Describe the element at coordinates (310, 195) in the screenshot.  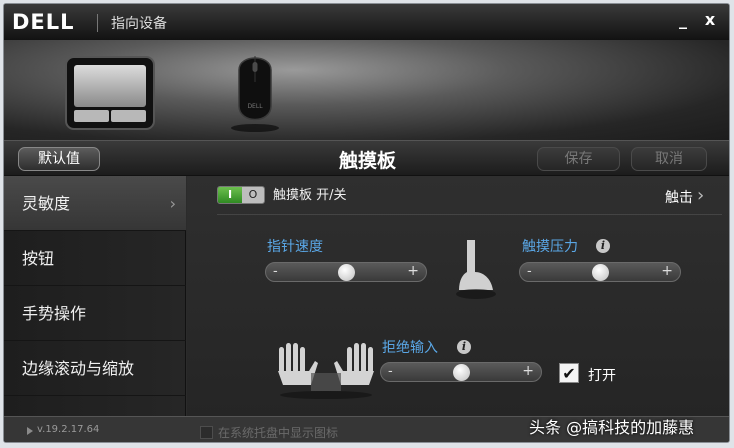
I see `touchpad-toggle-label: 触摸板 开/关` at that location.